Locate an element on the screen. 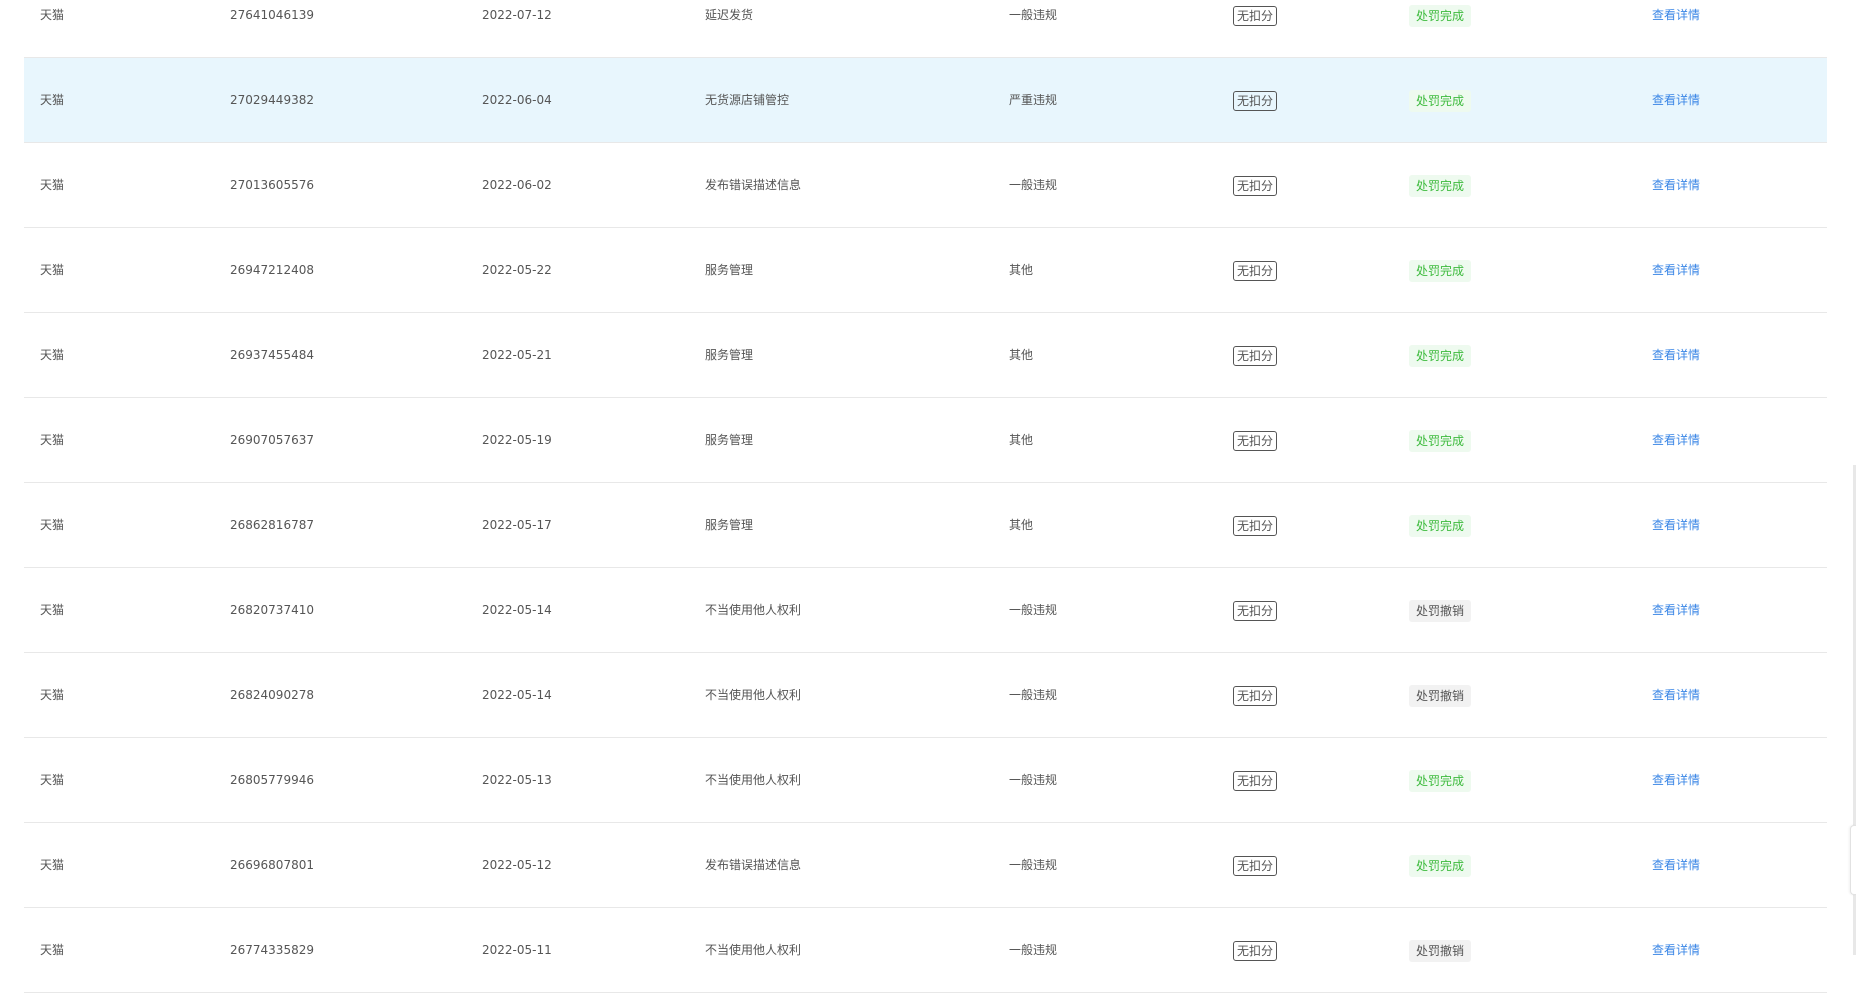 The height and width of the screenshot is (993, 1856). date-cell: 2022-07-12 is located at coordinates (517, 28).